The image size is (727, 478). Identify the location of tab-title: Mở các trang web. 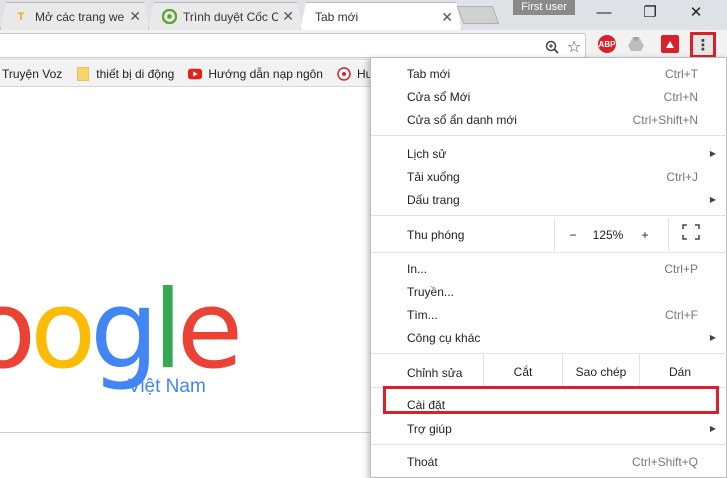
(80, 16).